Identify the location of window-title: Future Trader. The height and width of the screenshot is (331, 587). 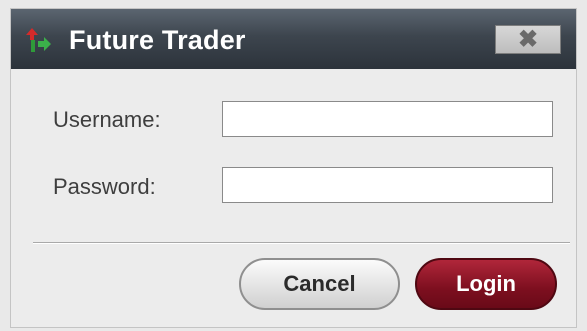
(157, 40).